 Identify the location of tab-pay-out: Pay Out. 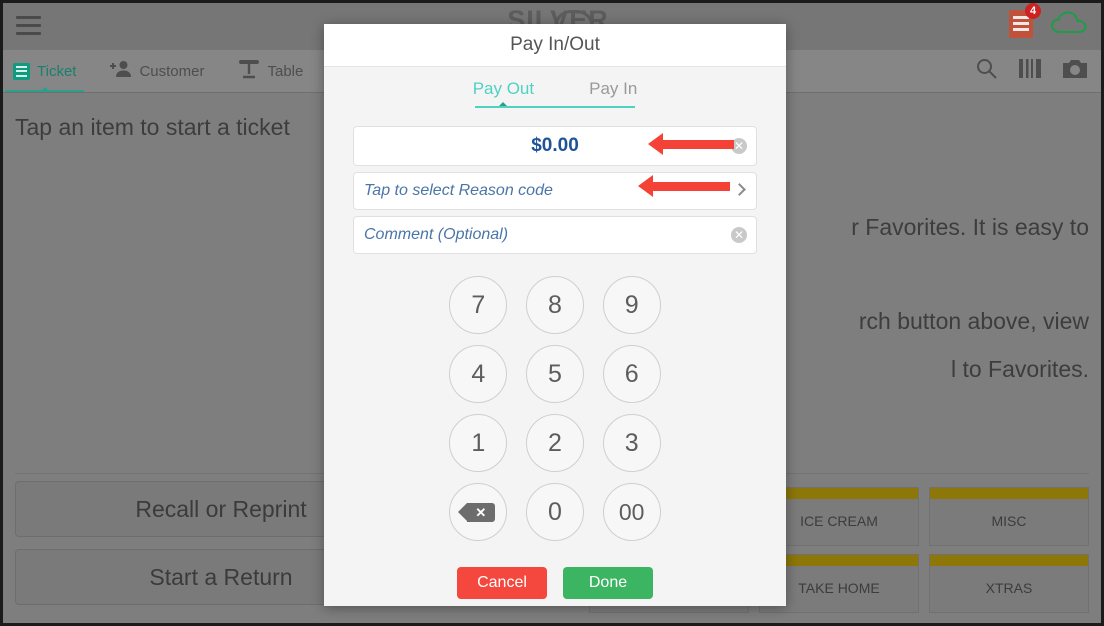
(503, 93).